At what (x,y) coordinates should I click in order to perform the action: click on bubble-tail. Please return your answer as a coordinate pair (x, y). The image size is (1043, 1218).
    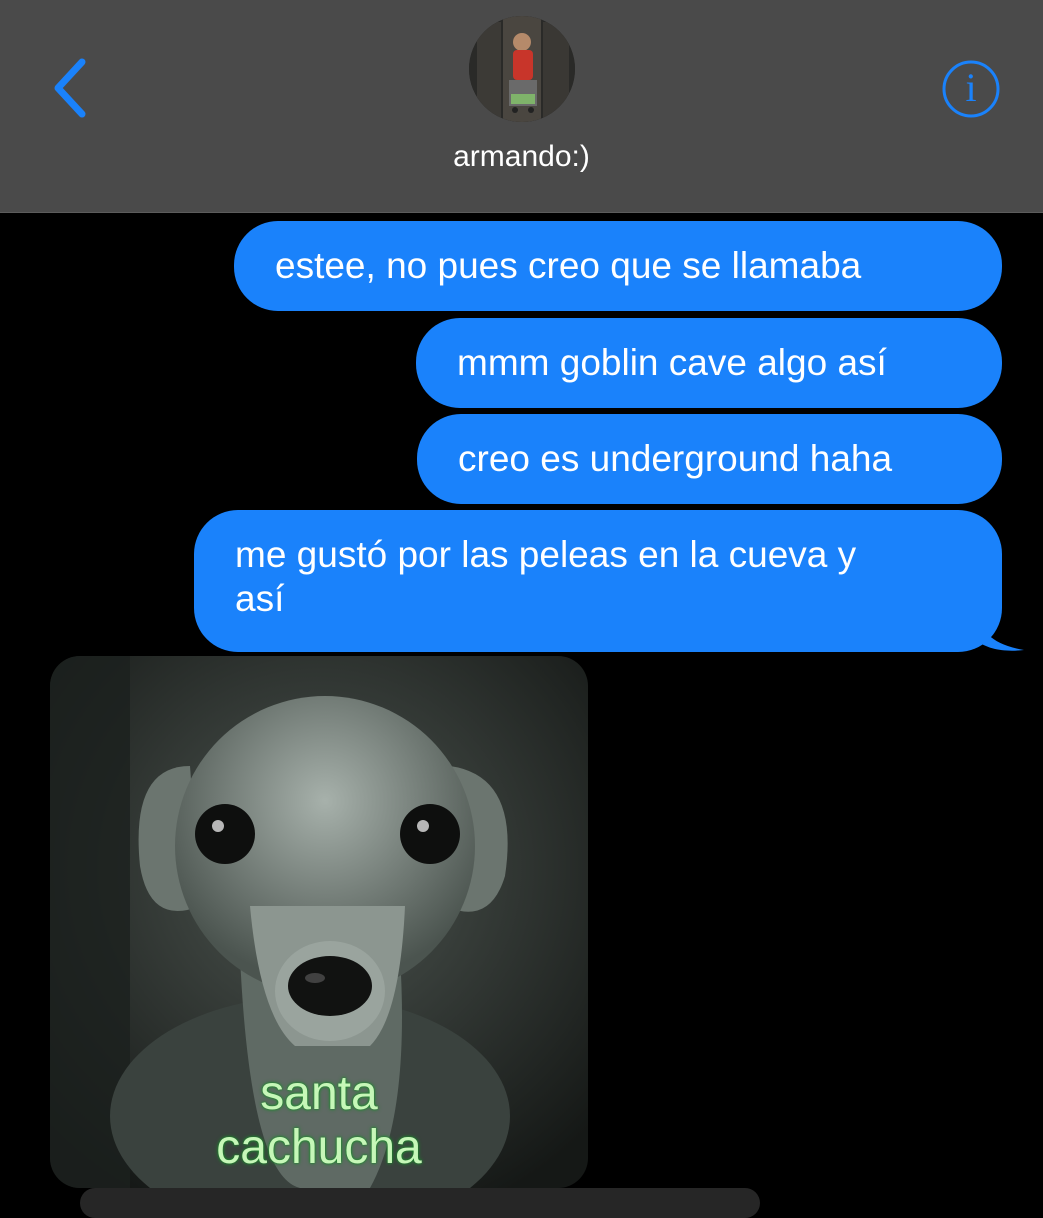
    Looking at the image, I should click on (1000, 630).